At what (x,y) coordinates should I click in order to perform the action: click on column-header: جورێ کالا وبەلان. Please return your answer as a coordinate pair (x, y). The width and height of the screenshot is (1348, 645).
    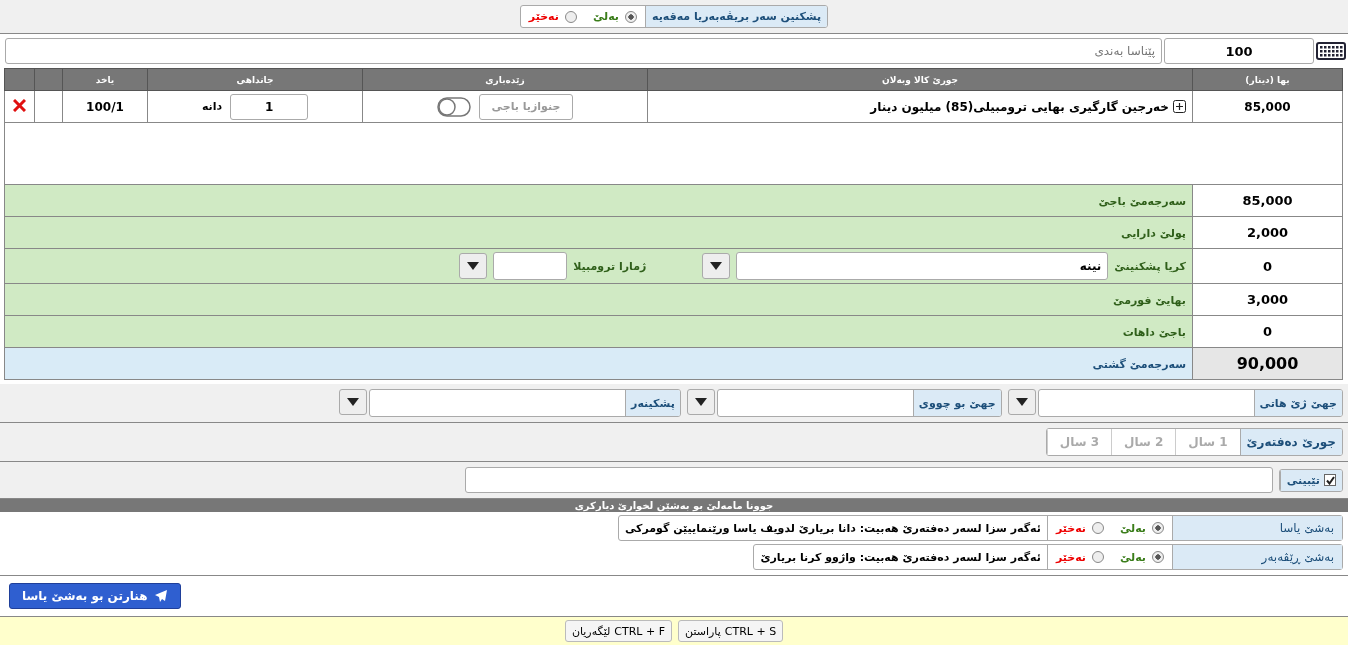
    Looking at the image, I should click on (920, 79).